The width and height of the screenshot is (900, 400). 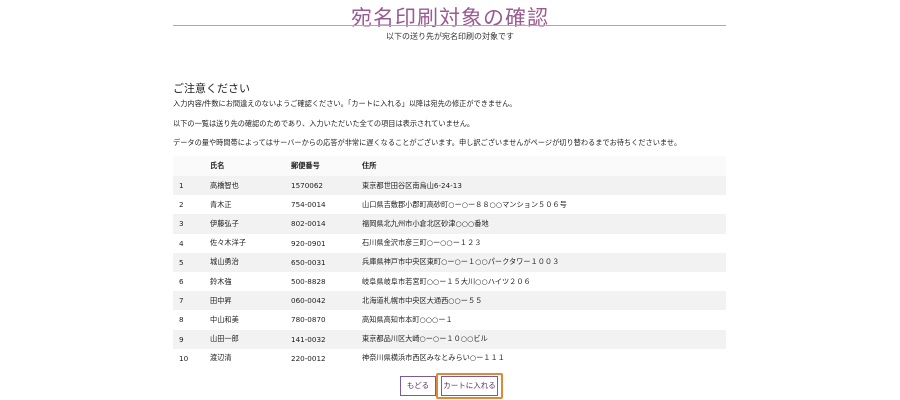 What do you see at coordinates (188, 358) in the screenshot?
I see `row-no: 10` at bounding box center [188, 358].